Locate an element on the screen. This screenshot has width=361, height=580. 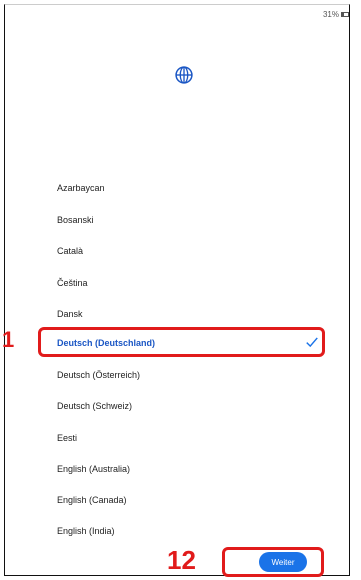
step-annotation-12: 12 is located at coordinates (181, 560).